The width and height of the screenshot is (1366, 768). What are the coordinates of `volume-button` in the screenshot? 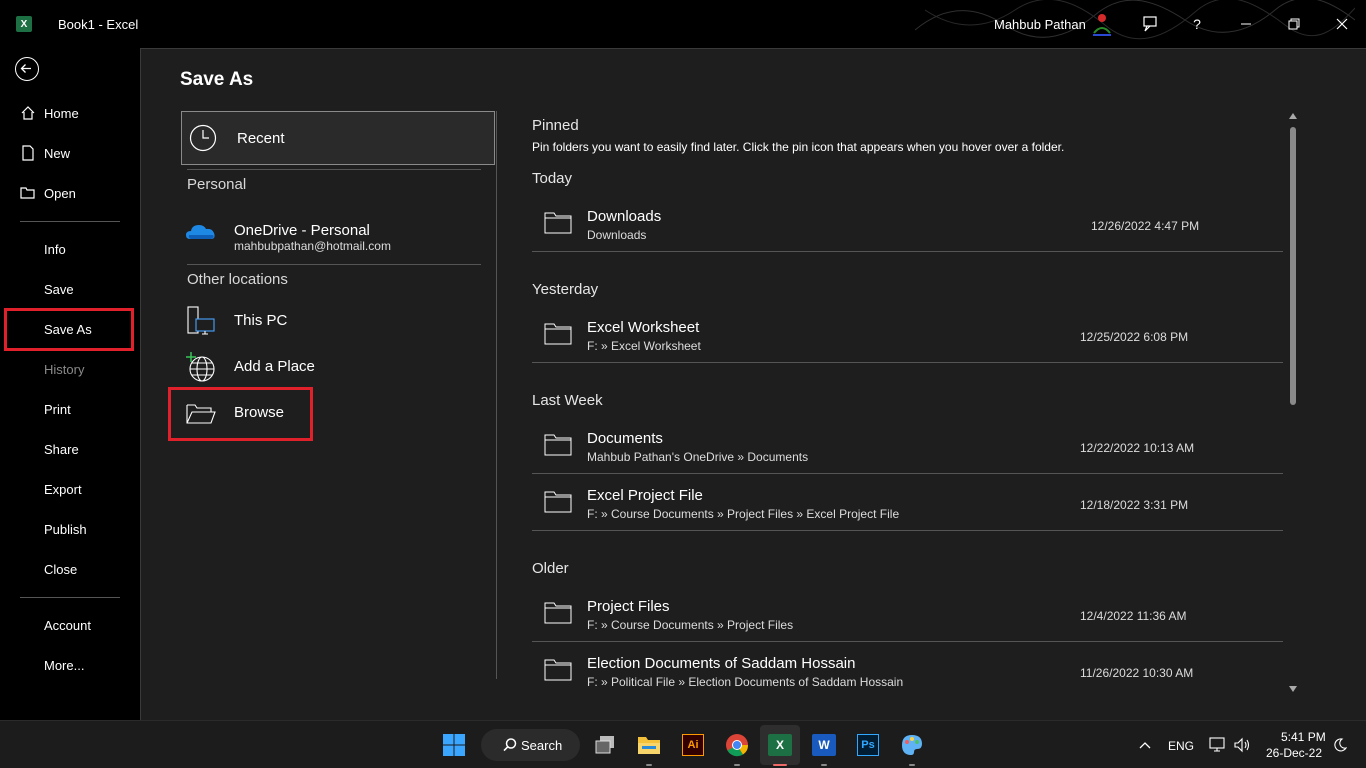 It's located at (1242, 745).